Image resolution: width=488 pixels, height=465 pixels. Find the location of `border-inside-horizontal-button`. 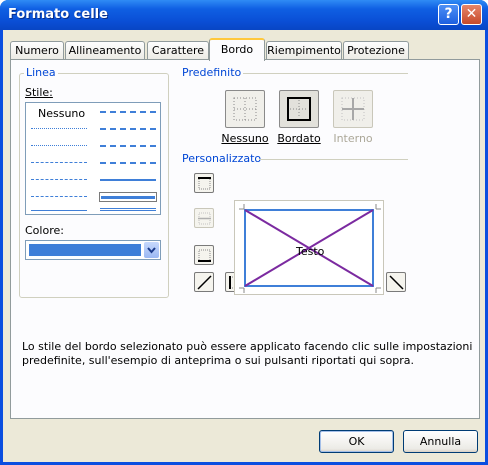

border-inside-horizontal-button is located at coordinates (204, 218).